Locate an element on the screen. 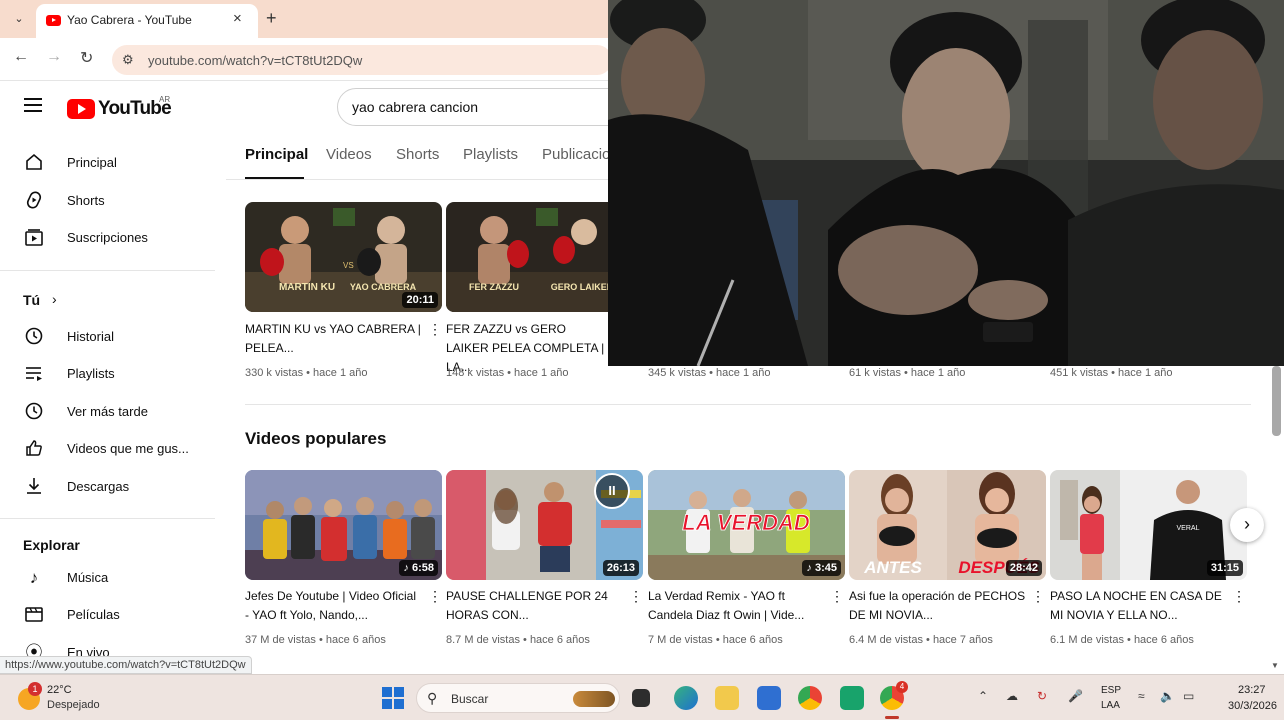 Image resolution: width=1284 pixels, height=720 pixels. playlists-icon is located at coordinates (34, 374).